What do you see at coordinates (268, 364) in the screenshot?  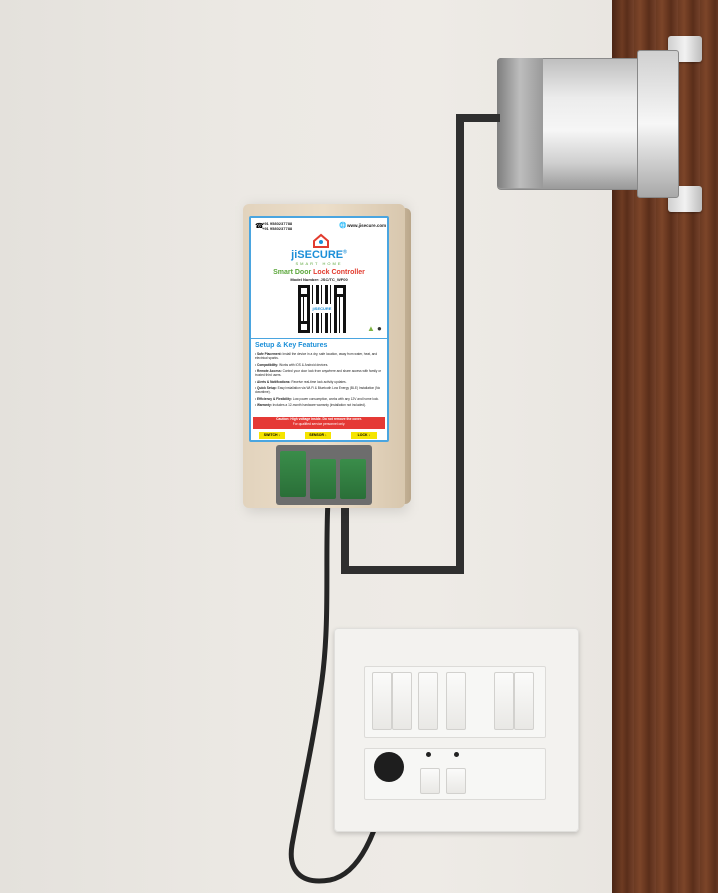 I see `feature-heading: Compatibility:` at bounding box center [268, 364].